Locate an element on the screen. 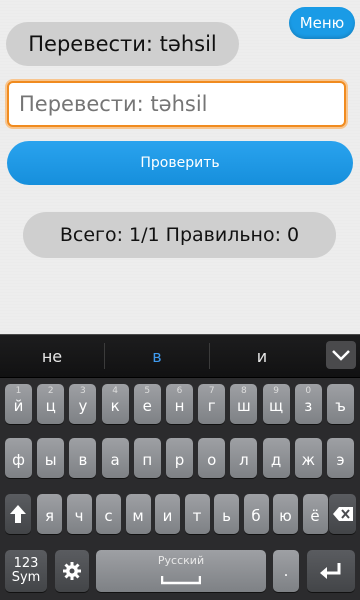 The width and height of the screenshot is (360, 600). key-з: 0з is located at coordinates (308, 404).